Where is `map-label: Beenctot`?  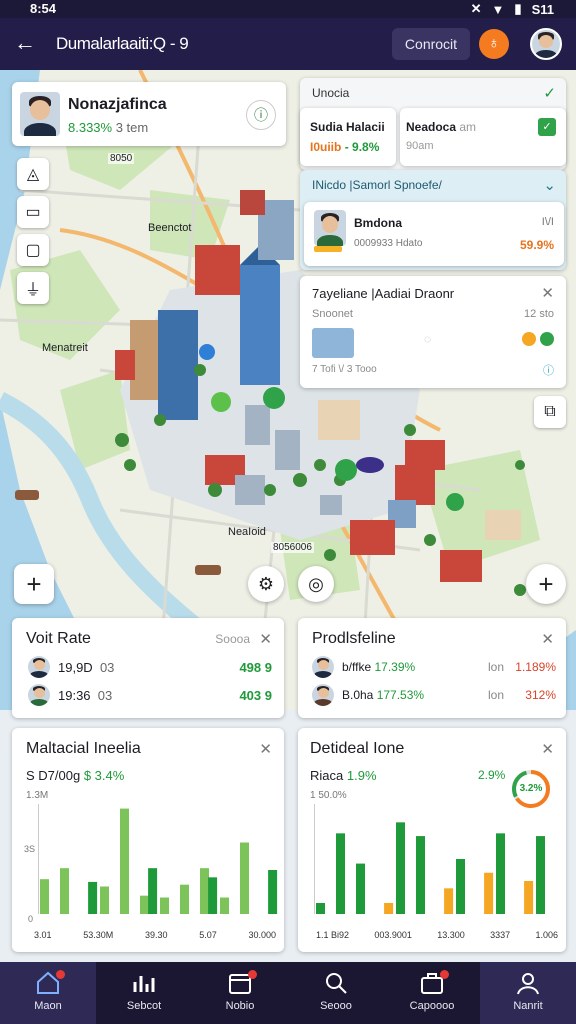
map-label: Beenctot is located at coordinates (170, 228).